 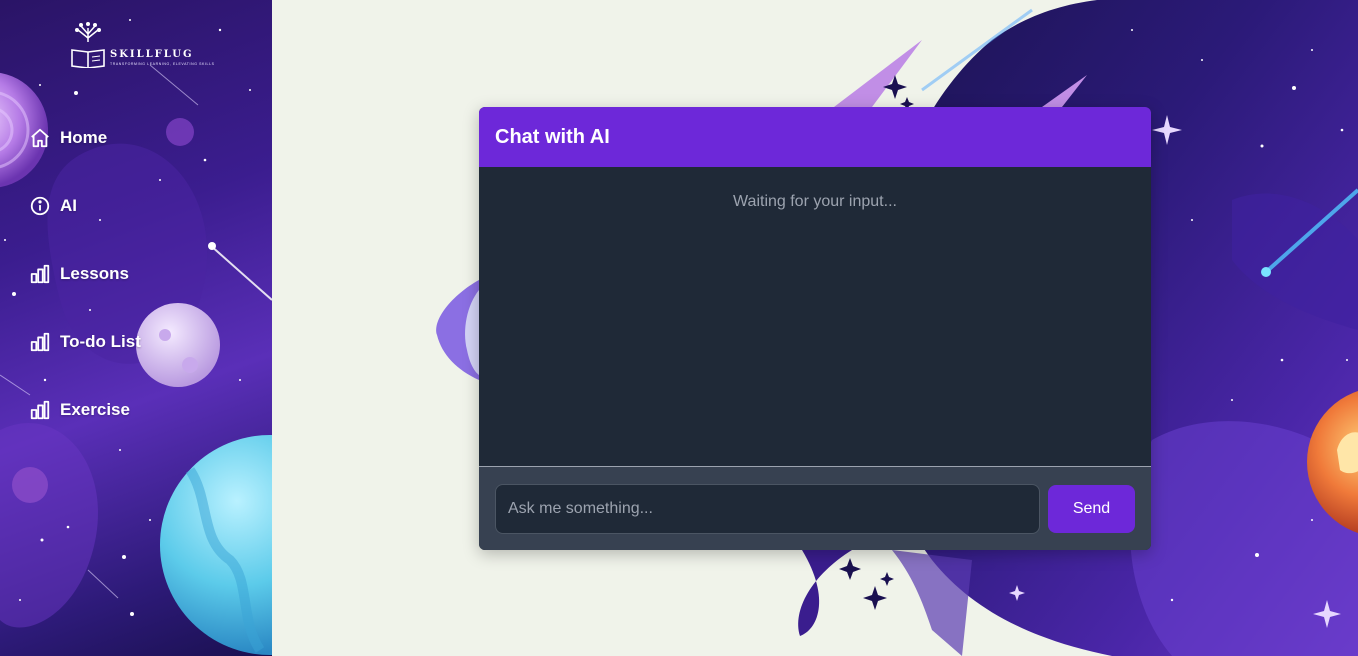 What do you see at coordinates (552, 136) in the screenshot?
I see `chat-title: Chat with AI` at bounding box center [552, 136].